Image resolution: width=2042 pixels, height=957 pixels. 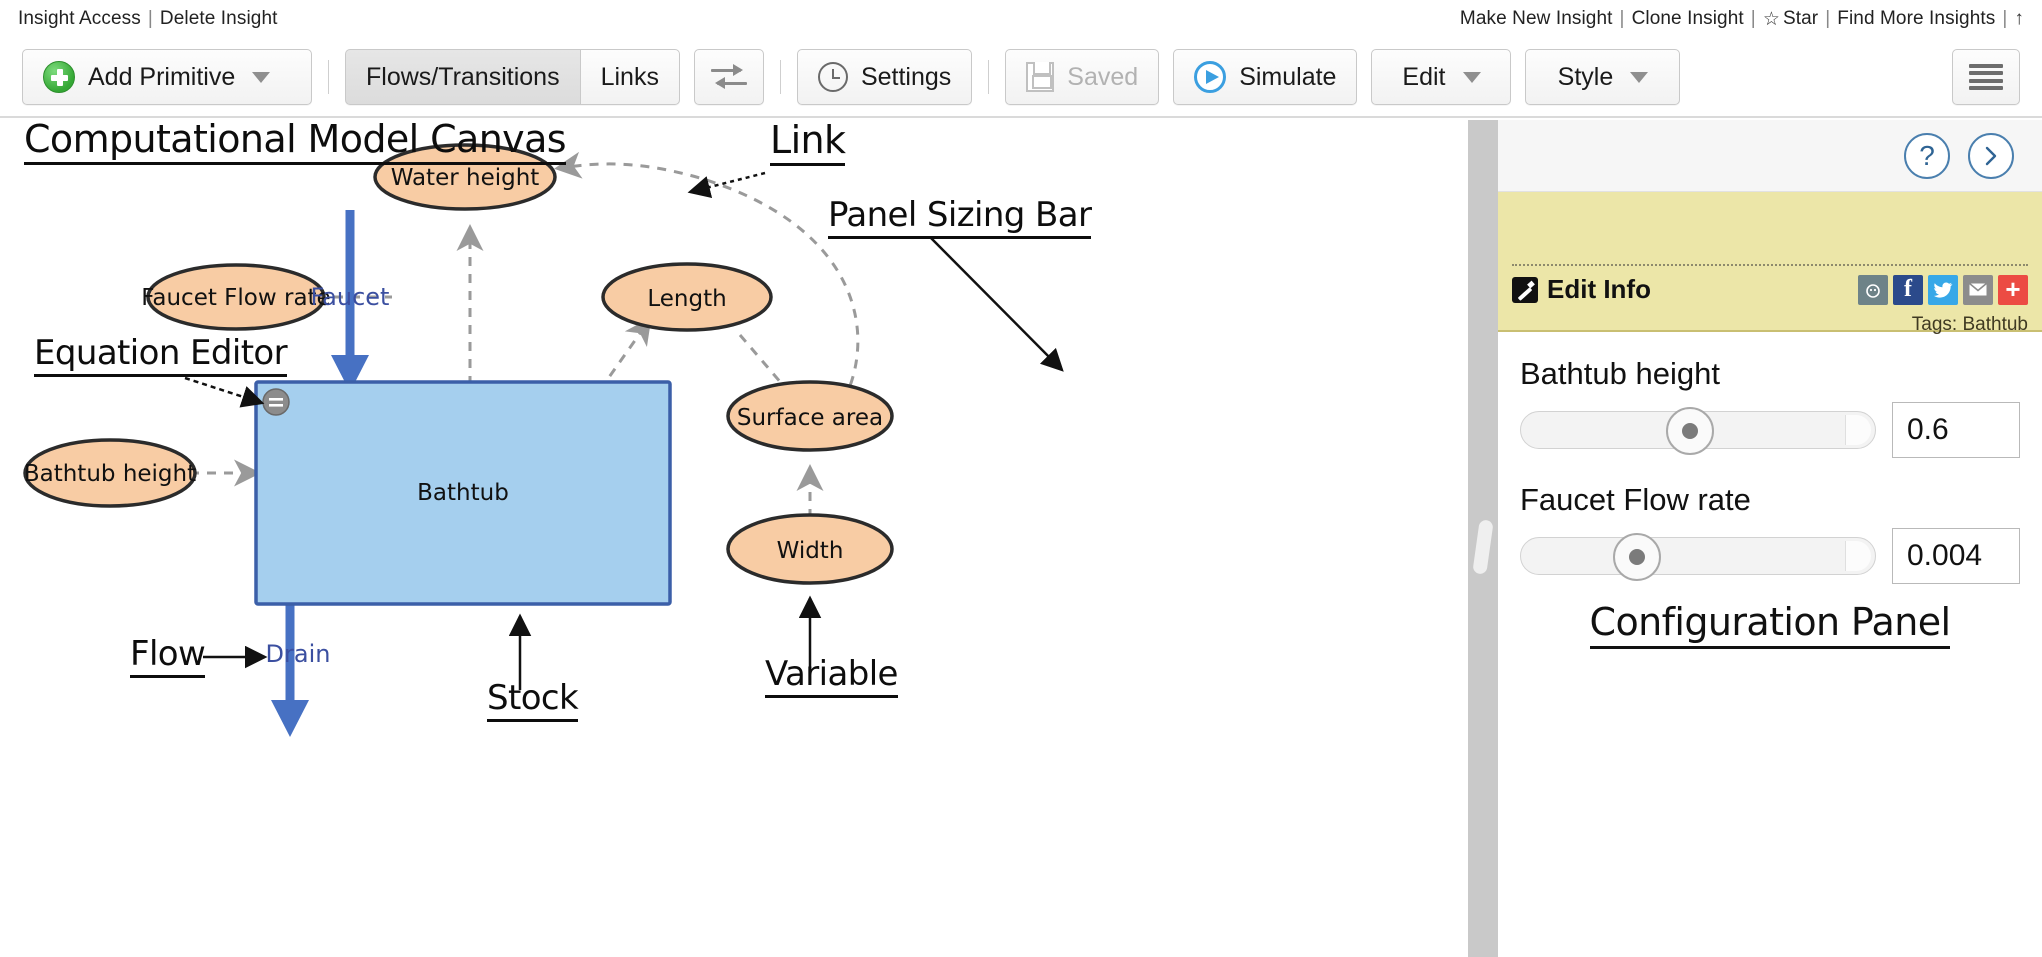 What do you see at coordinates (162, 76) in the screenshot?
I see `add-primitive-label: Add Primitive` at bounding box center [162, 76].